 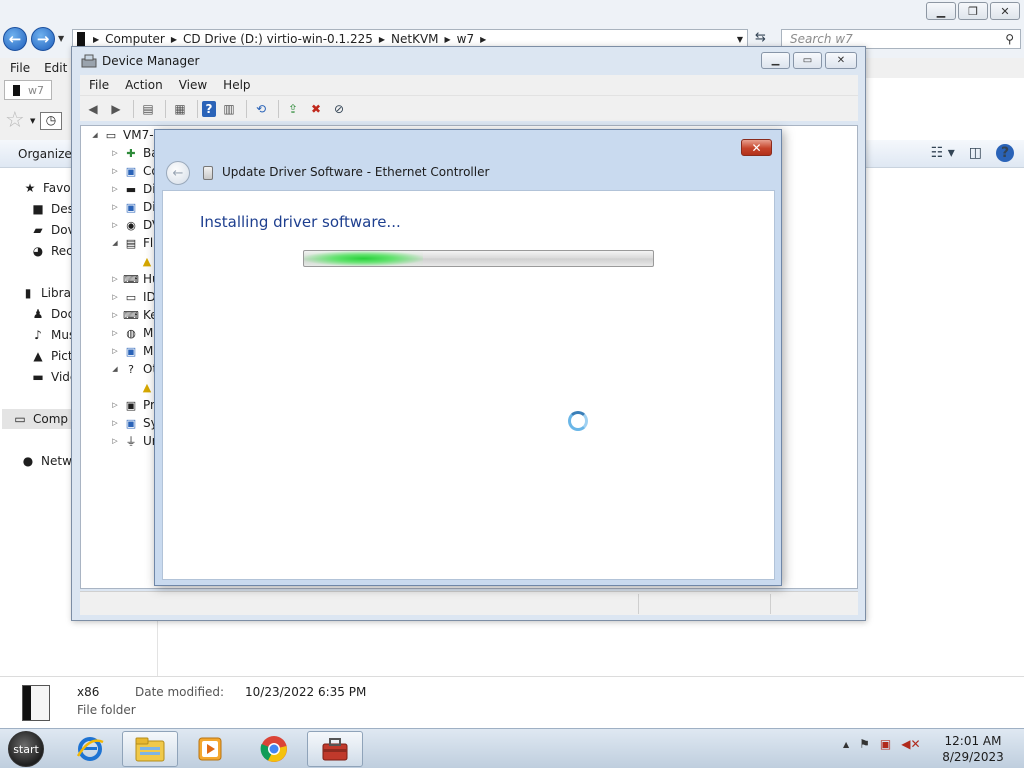 I want to click on properties-icon: ▦, so click(x=180, y=109).